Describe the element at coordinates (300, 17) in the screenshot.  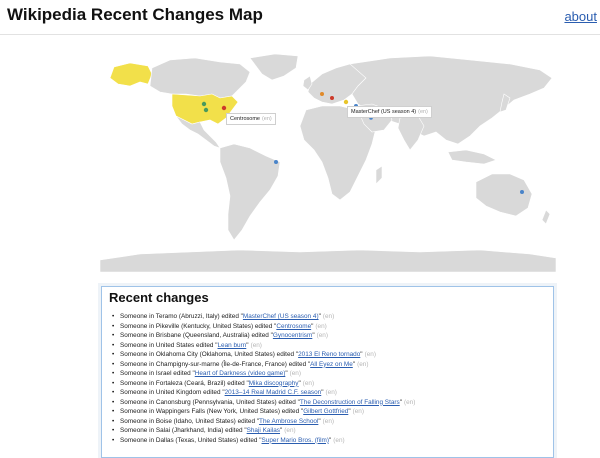
I see `header: Wikipedia Recent Changes Map about` at that location.